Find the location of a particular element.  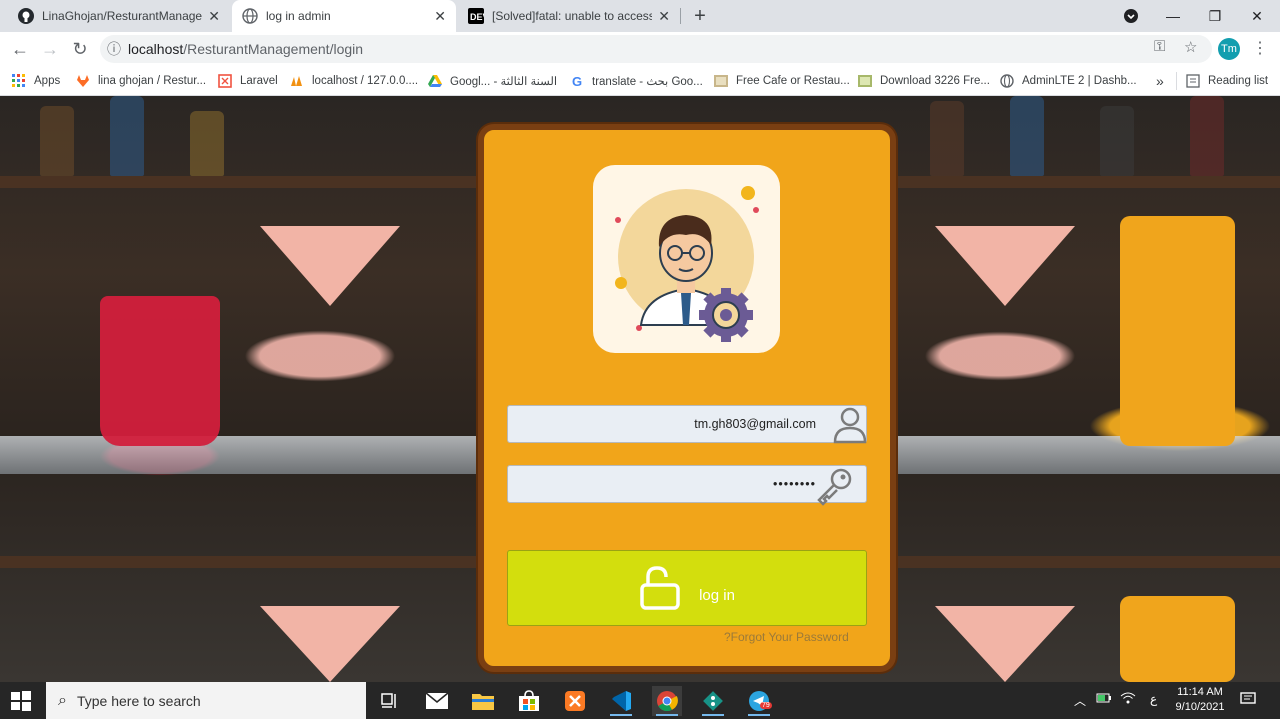

reading-list-button: Reading list is located at coordinates (1227, 81).